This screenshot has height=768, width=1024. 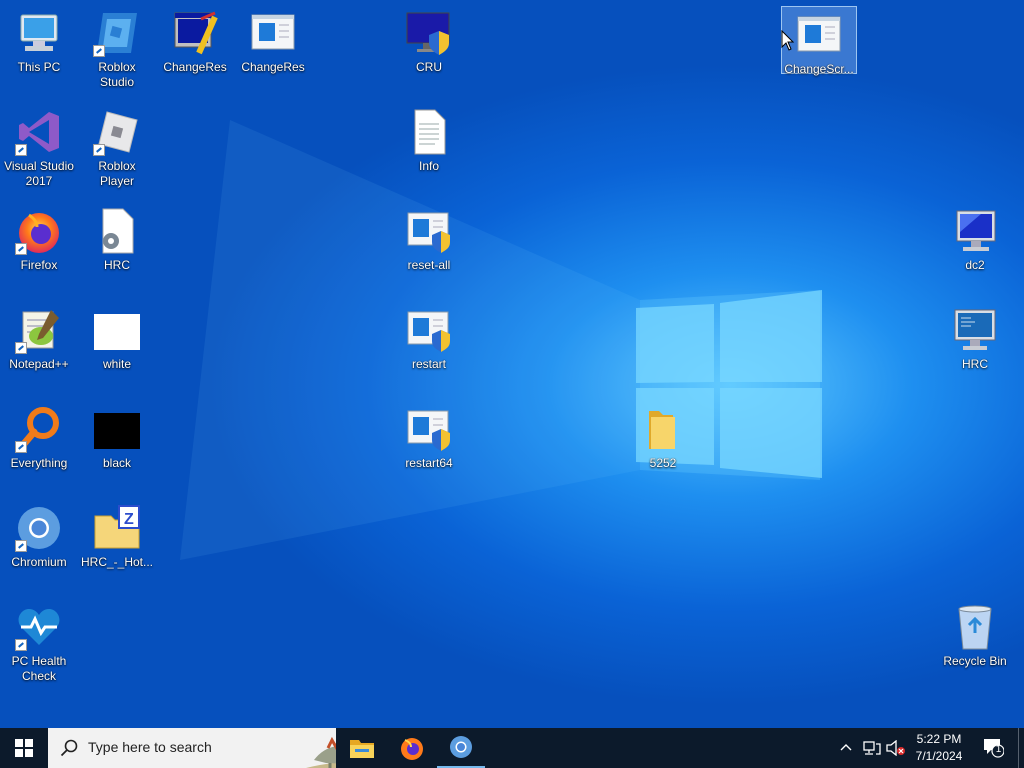 What do you see at coordinates (846, 747) in the screenshot?
I see `chevron-up-icon` at bounding box center [846, 747].